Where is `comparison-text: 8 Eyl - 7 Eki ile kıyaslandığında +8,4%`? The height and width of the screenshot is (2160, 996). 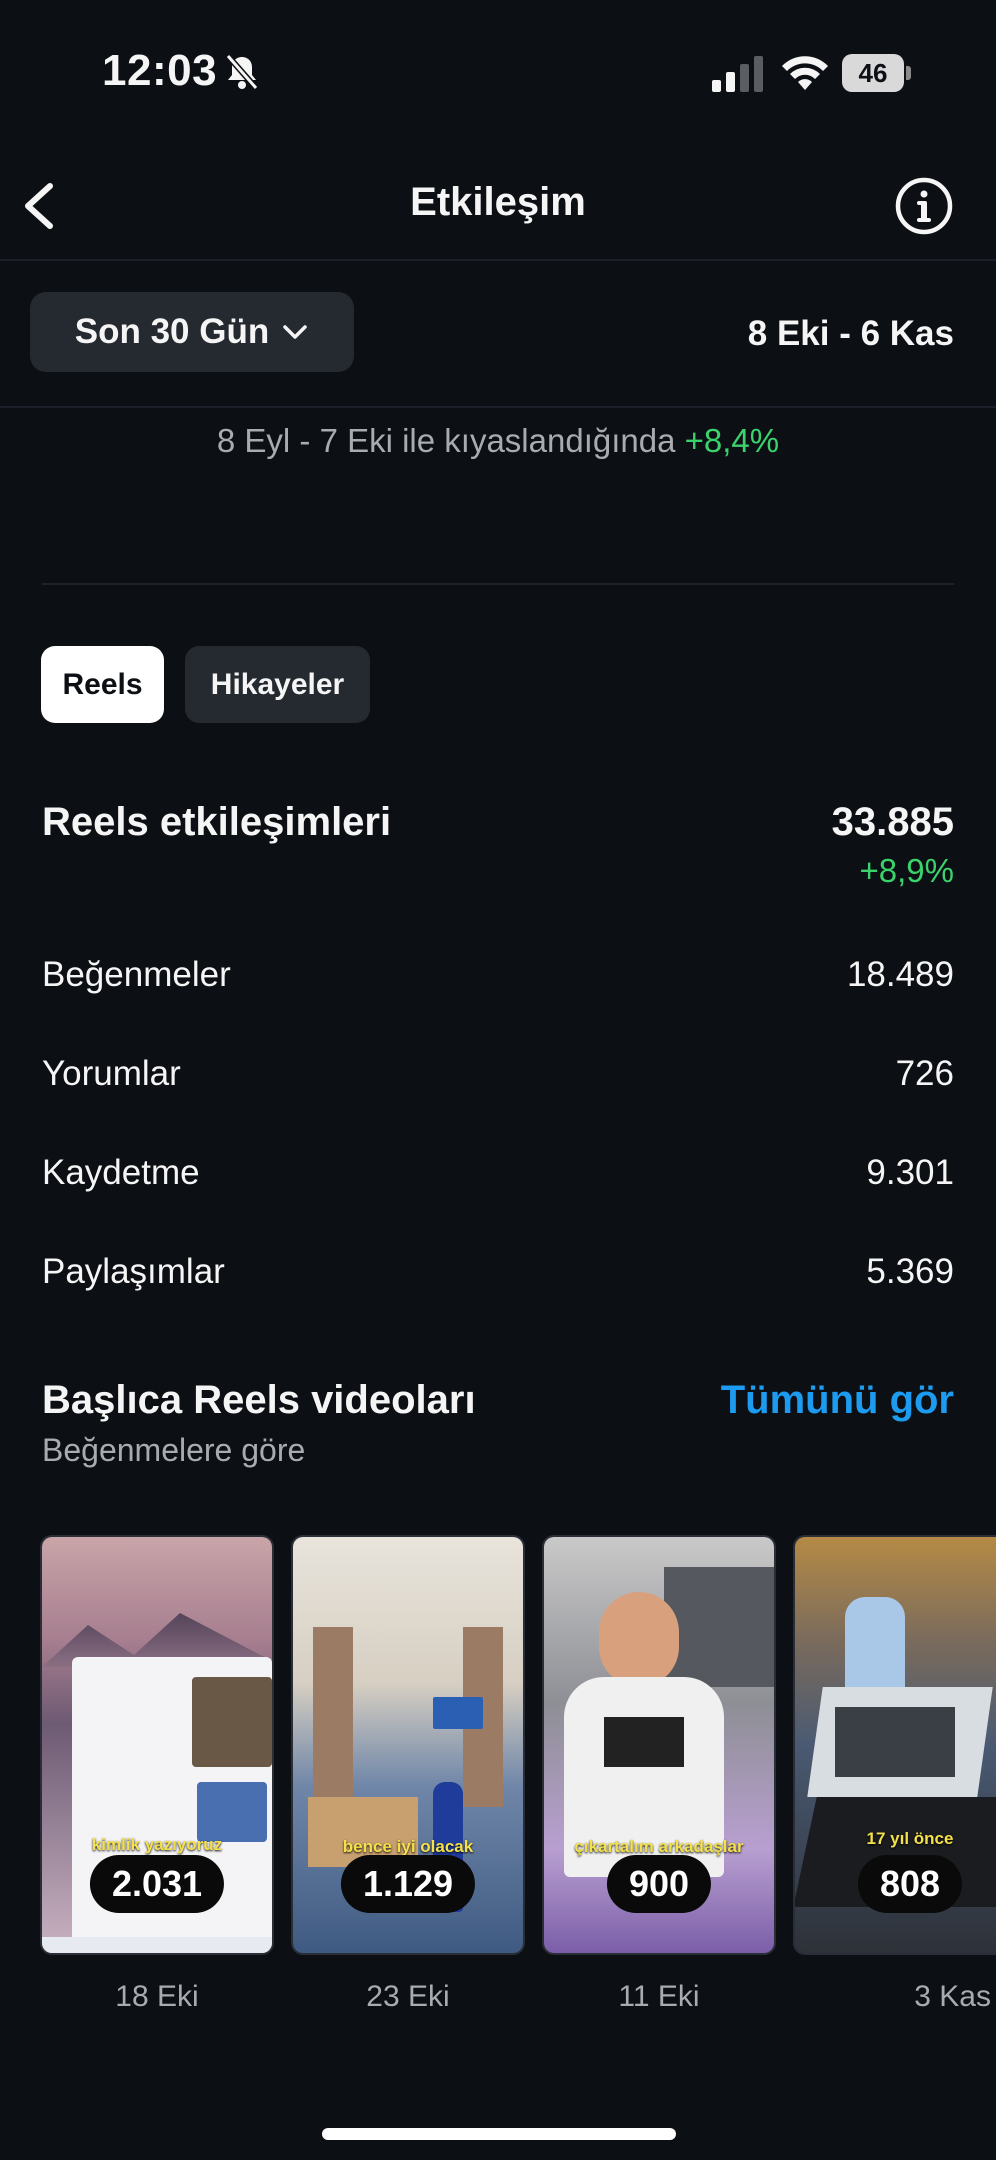 comparison-text: 8 Eyl - 7 Eki ile kıyaslandığında +8,4% is located at coordinates (498, 441).